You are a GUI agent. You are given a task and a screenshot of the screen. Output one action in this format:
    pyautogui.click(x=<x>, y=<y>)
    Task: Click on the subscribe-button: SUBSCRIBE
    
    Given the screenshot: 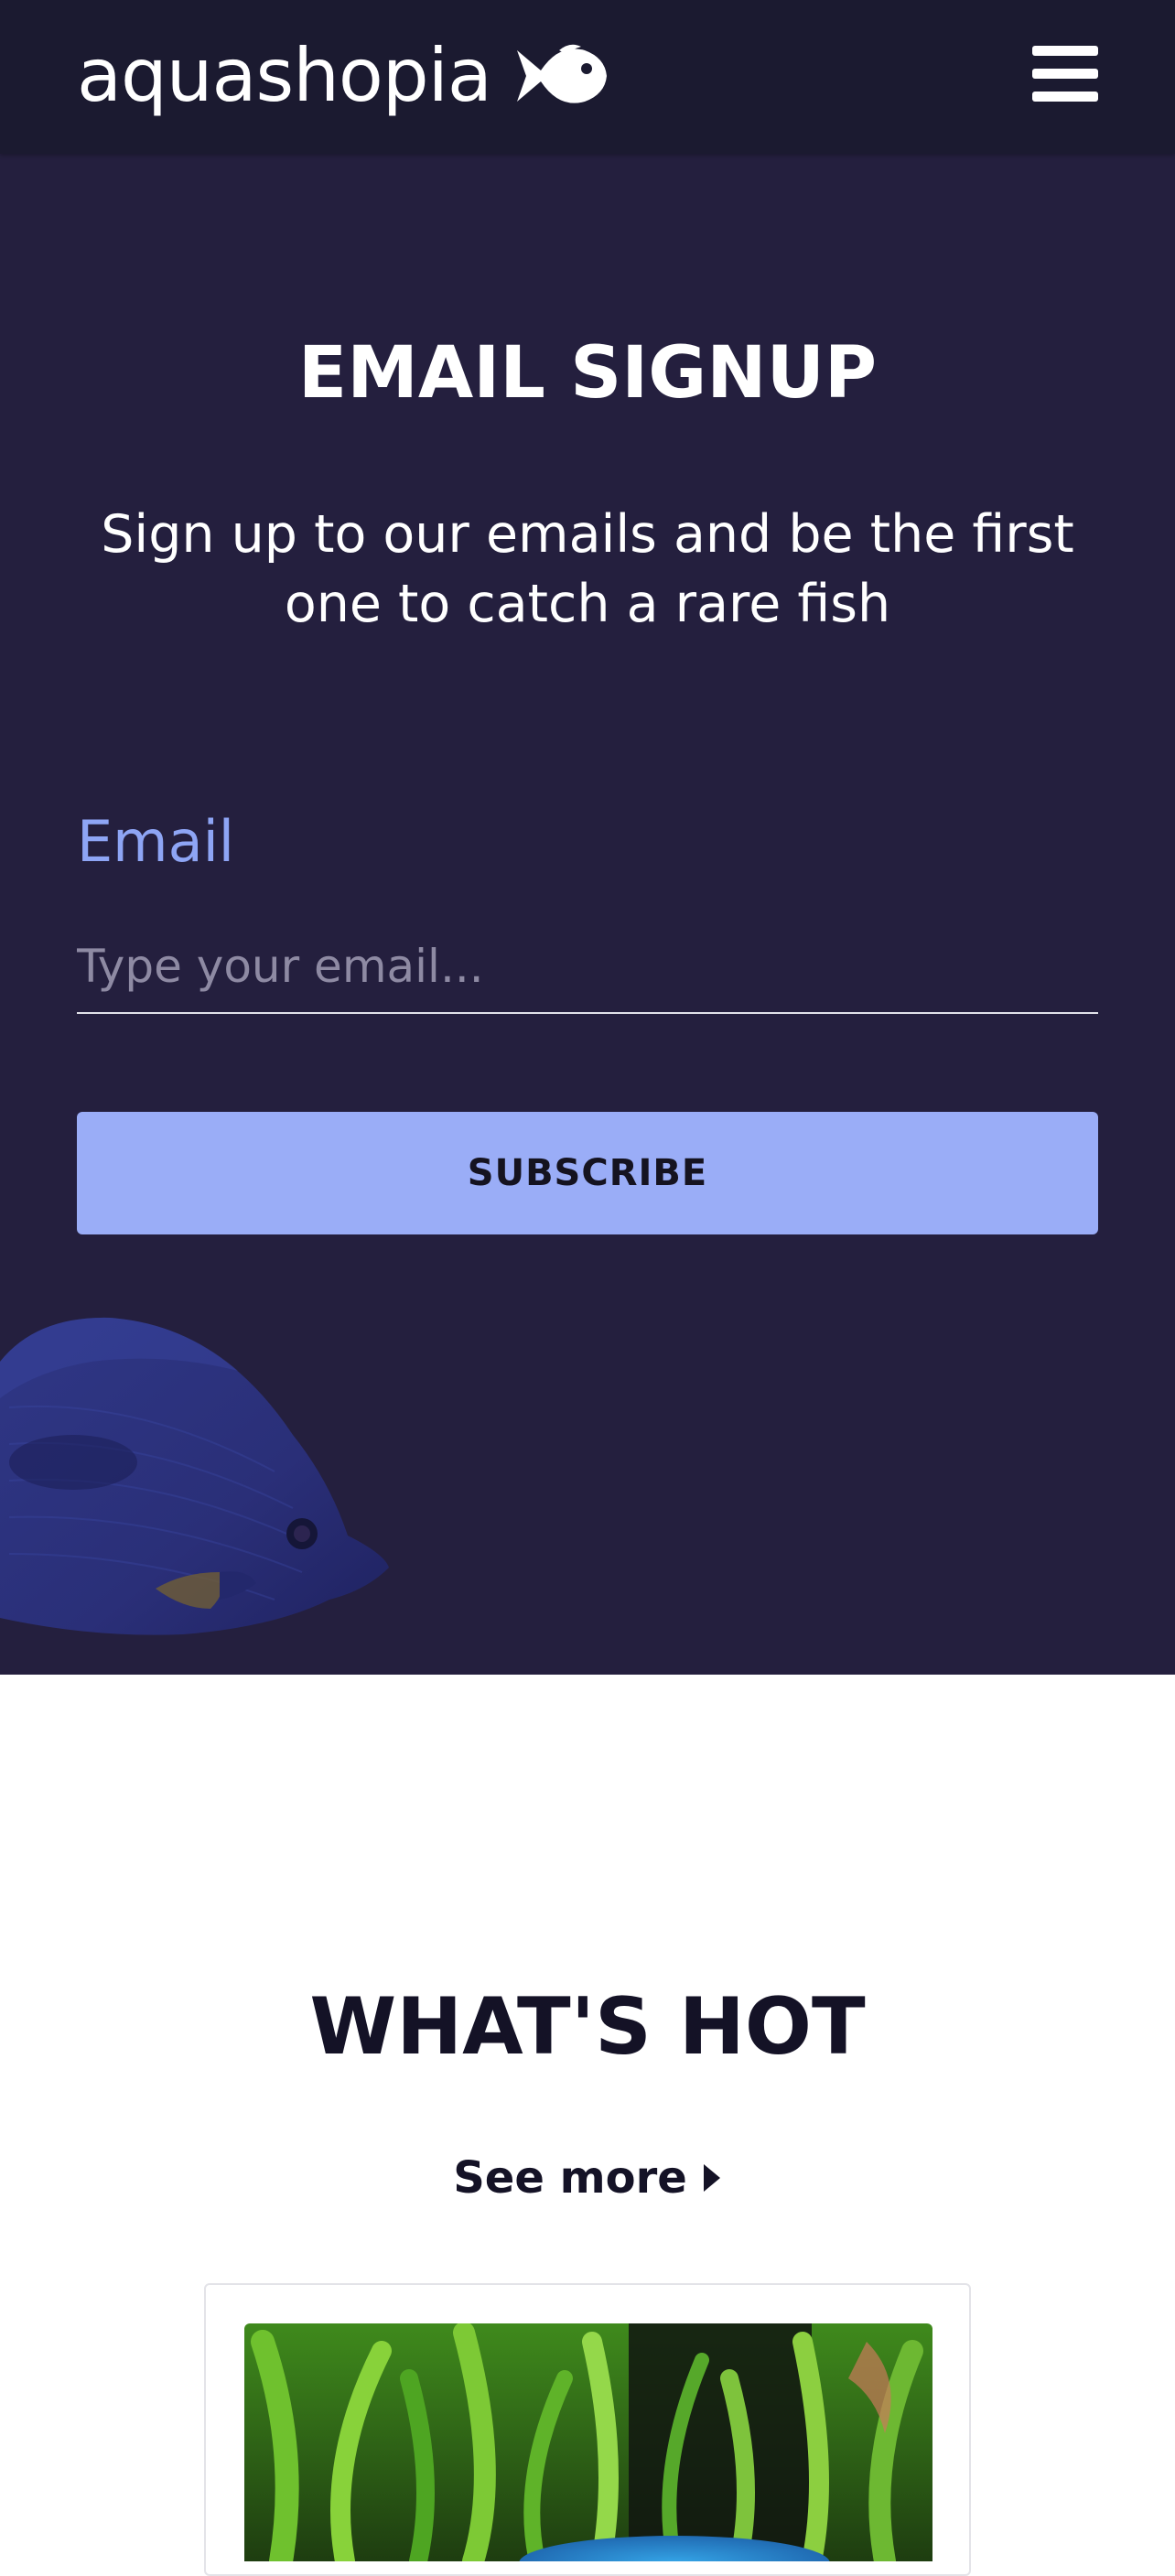 What is the action you would take?
    pyautogui.click(x=587, y=1173)
    